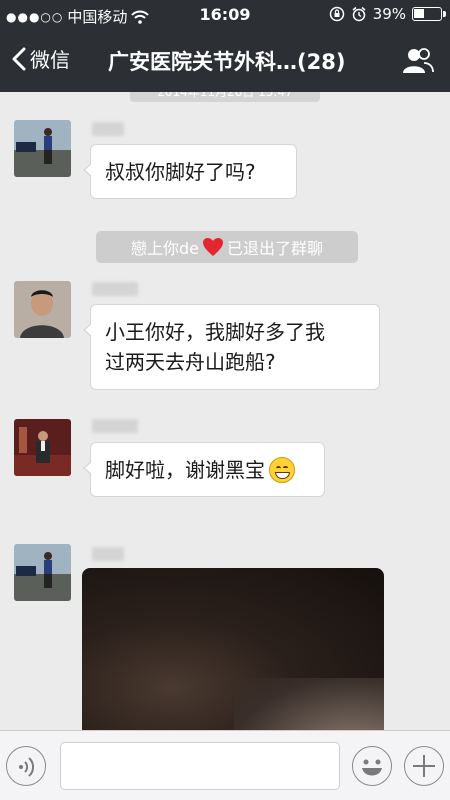 The height and width of the screenshot is (800, 450). I want to click on emoji-button, so click(372, 766).